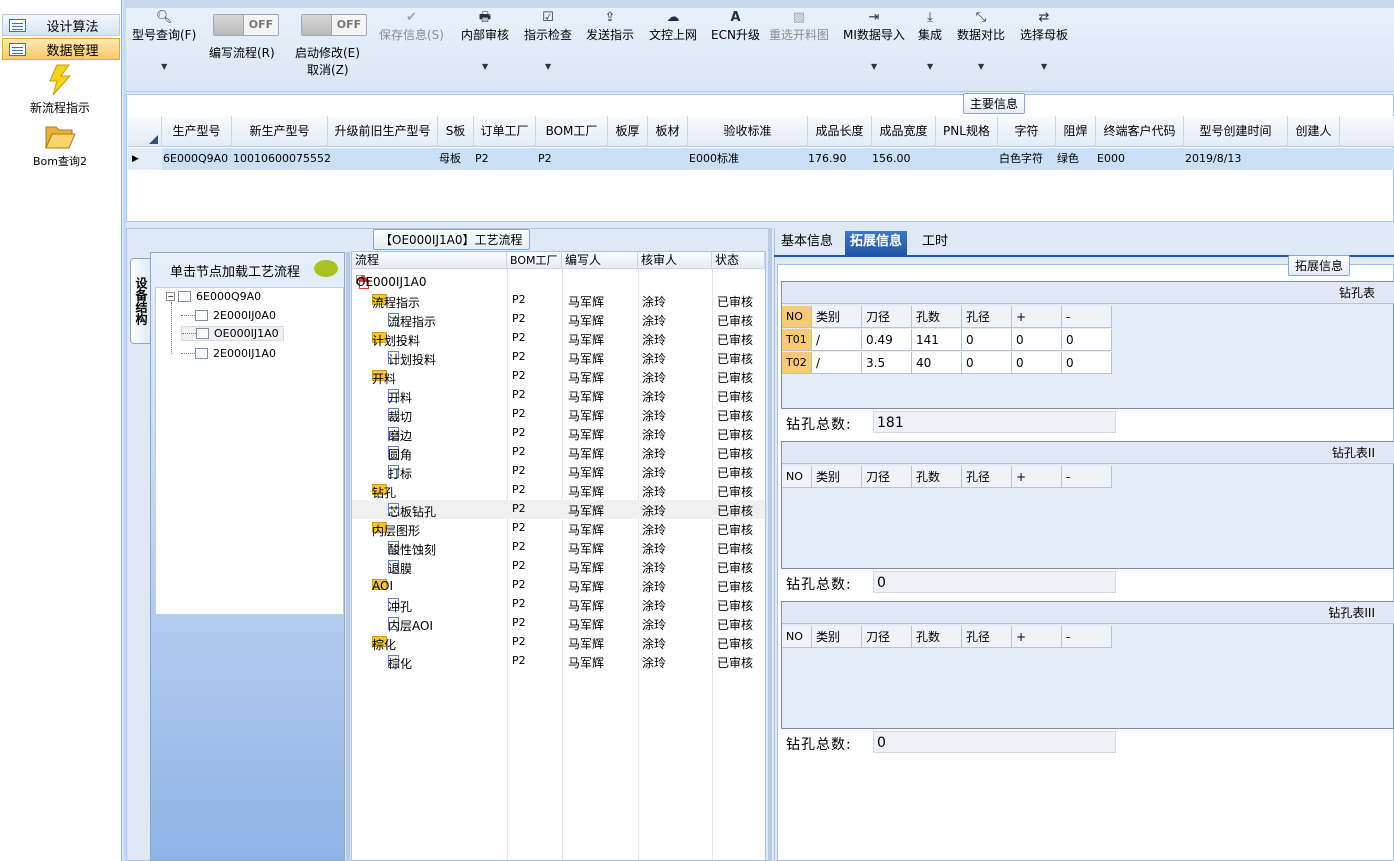 Image resolution: width=1394 pixels, height=861 pixels. What do you see at coordinates (348, 556) in the screenshot?
I see `process-splitter` at bounding box center [348, 556].